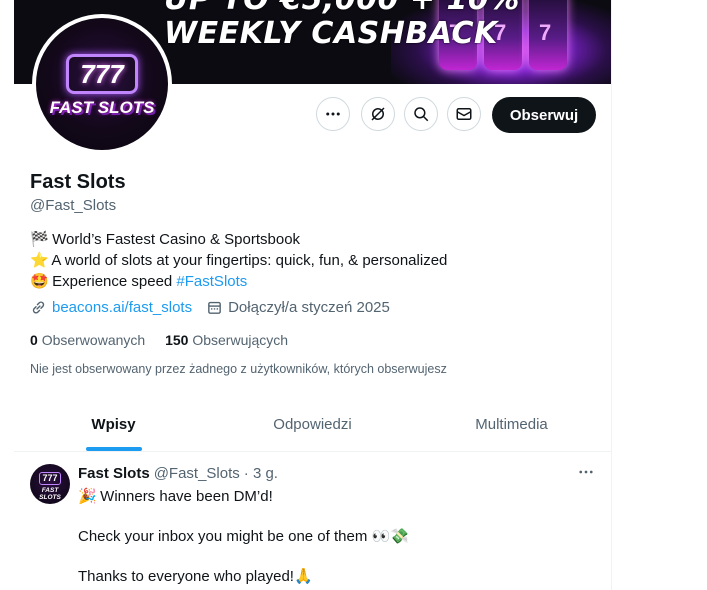 The width and height of the screenshot is (707, 590). Describe the element at coordinates (195, 576) in the screenshot. I see `post-line: Thanks to everyone who played!🙏` at that location.